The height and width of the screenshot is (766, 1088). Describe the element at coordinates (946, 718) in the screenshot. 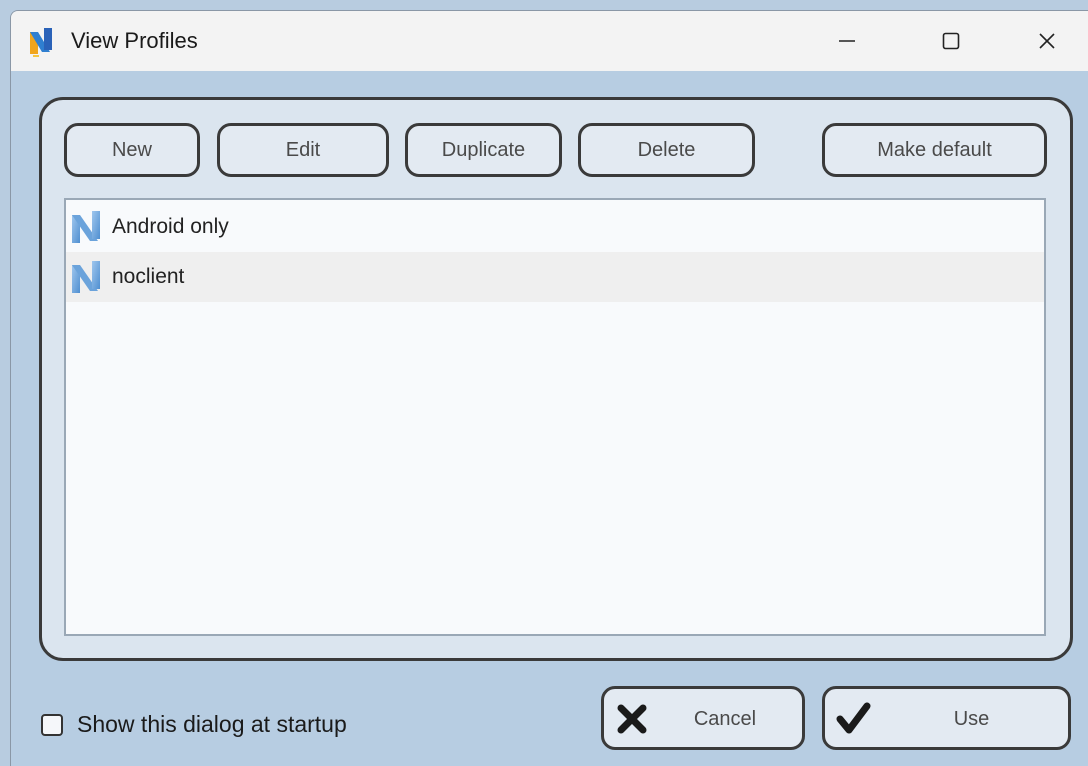

I see `use-button: Use` at that location.